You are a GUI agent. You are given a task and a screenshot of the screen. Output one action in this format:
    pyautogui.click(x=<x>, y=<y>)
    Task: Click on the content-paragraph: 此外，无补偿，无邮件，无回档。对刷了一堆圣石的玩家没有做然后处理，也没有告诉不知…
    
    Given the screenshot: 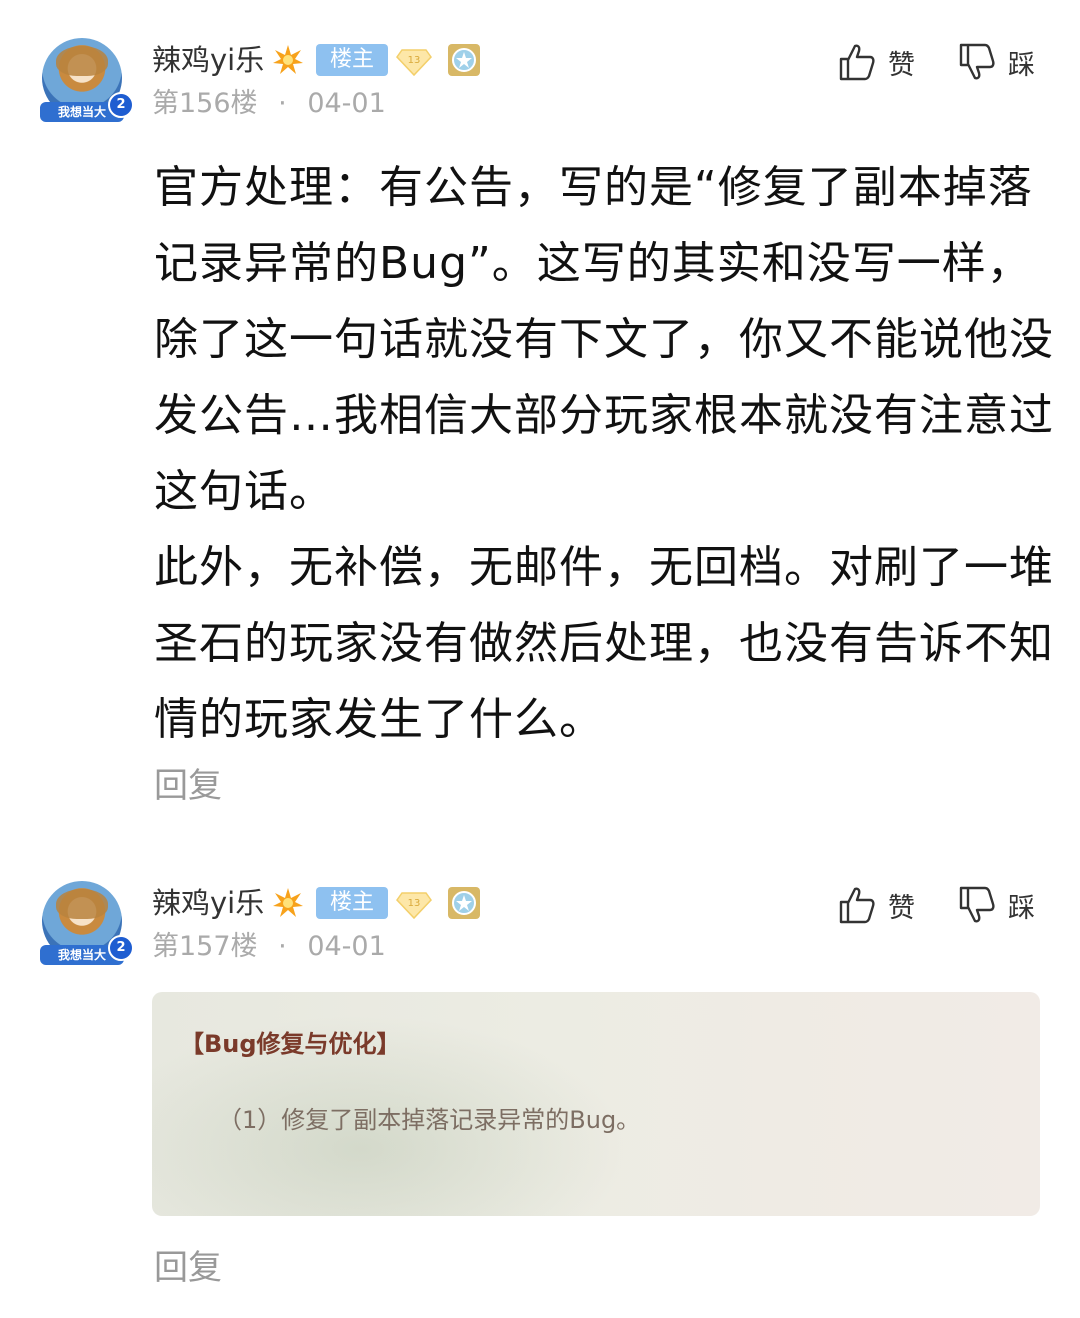 What is the action you would take?
    pyautogui.click(x=604, y=643)
    